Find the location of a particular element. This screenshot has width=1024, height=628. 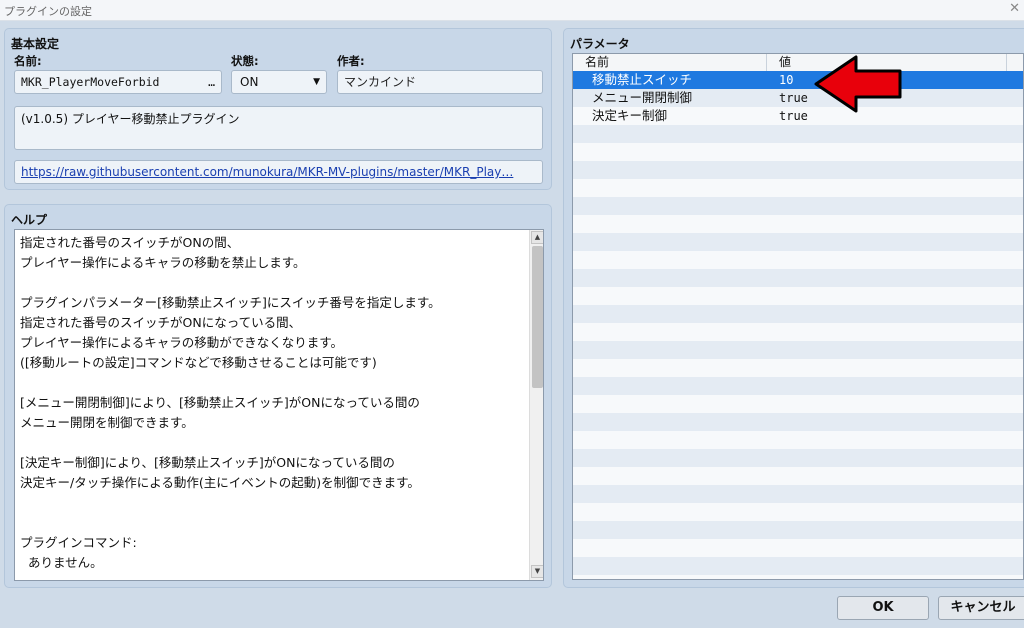

param-row-menu-control: メニュー開閉制御 true is located at coordinates (798, 98).